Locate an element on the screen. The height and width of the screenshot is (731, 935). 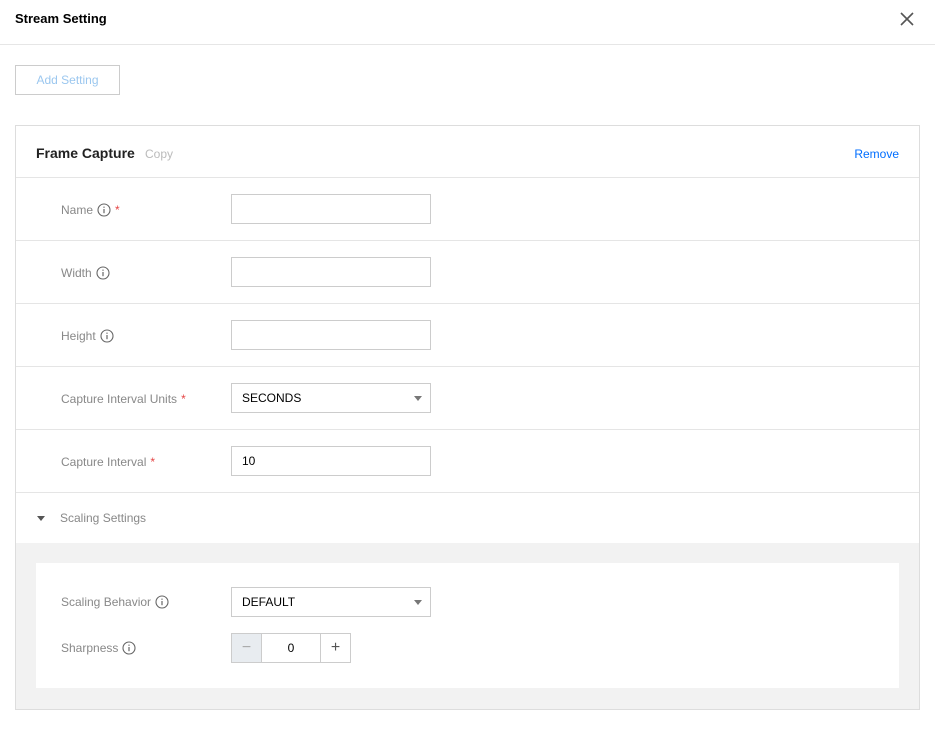
card-header: Frame Capture Copy Remove is located at coordinates (467, 152).